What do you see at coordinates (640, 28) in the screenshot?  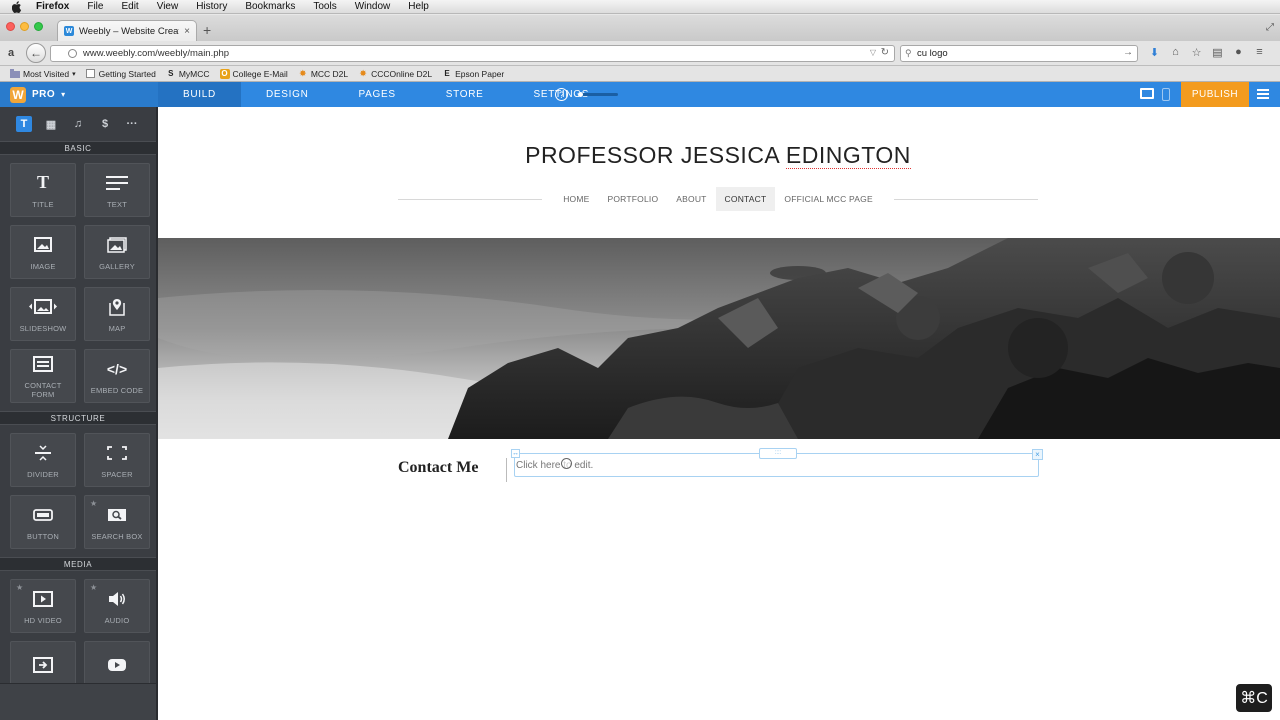 I see `browser-tab-bar: W Weebly – Website Creation... × + ⤢` at bounding box center [640, 28].